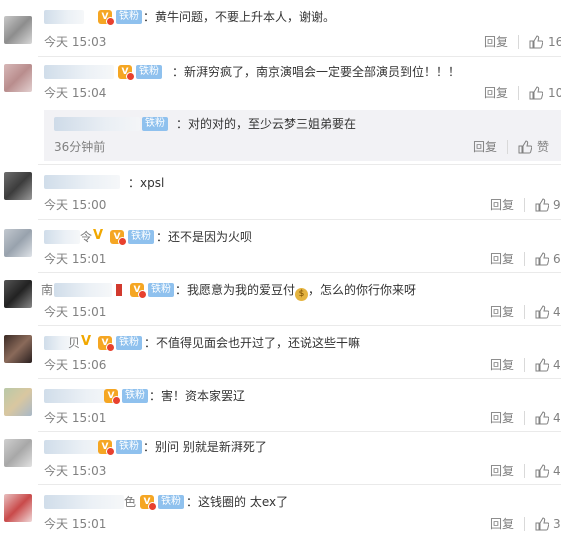  Describe the element at coordinates (302, 294) in the screenshot. I see `money-bag-emoji-icon: $` at that location.